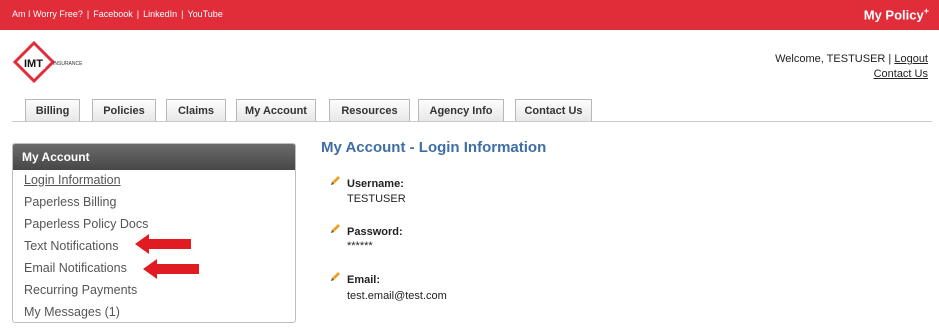  Describe the element at coordinates (196, 110) in the screenshot. I see `tab-claims: Claims` at that location.